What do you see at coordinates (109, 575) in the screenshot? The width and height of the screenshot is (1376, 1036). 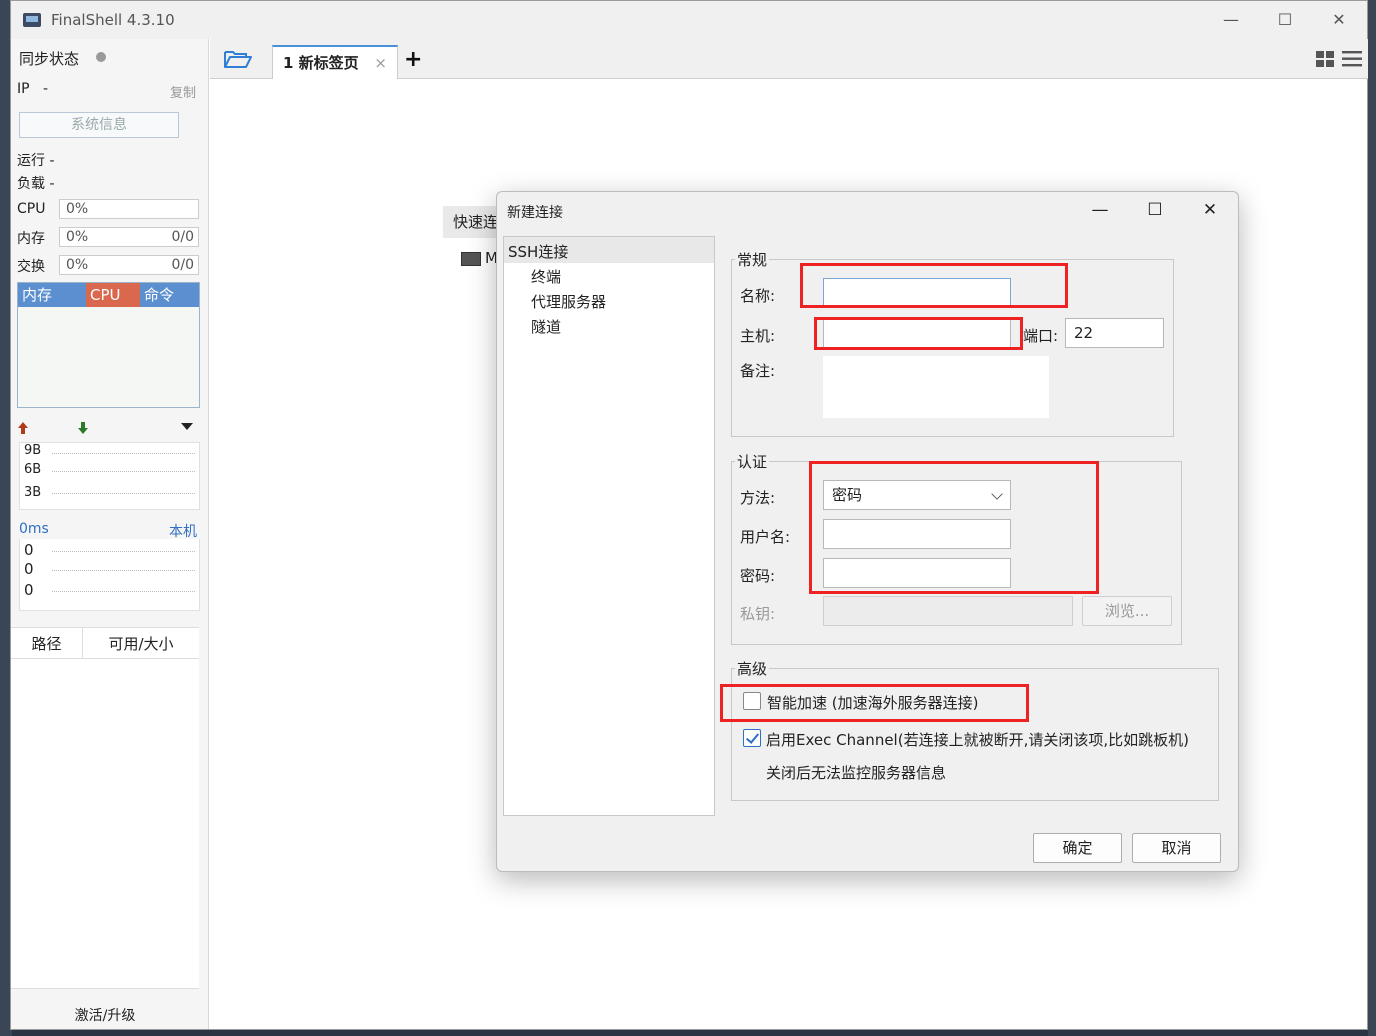 I see `ping-graph: 0 0 0` at bounding box center [109, 575].